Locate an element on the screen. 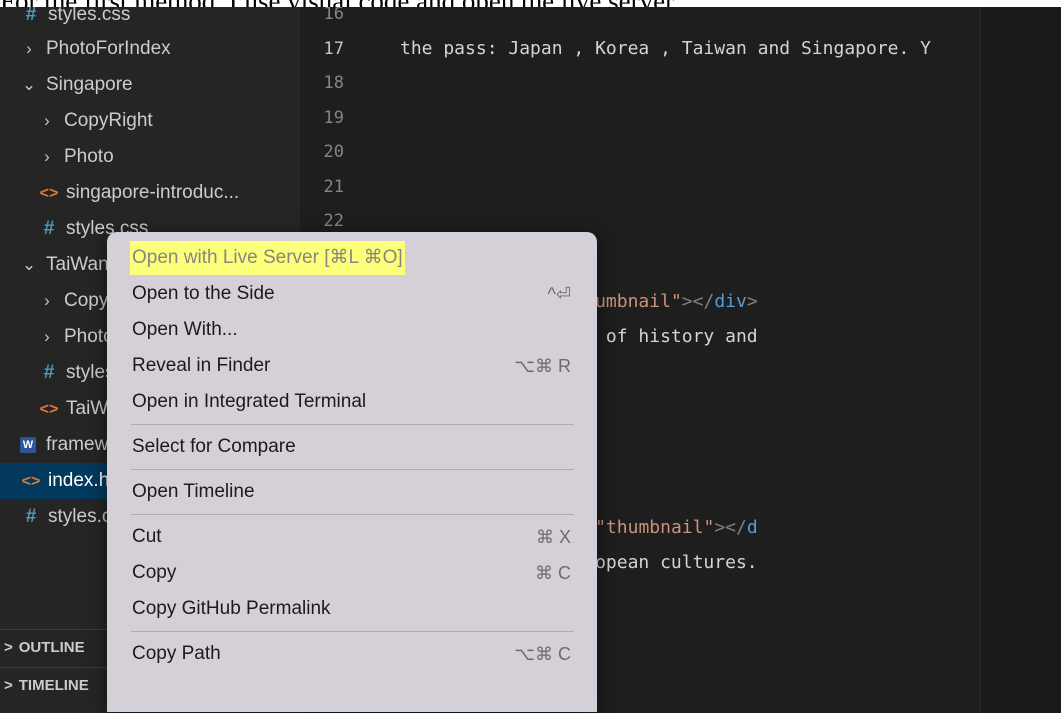 This screenshot has height=713, width=1061. line-number: 19 is located at coordinates (333, 117).